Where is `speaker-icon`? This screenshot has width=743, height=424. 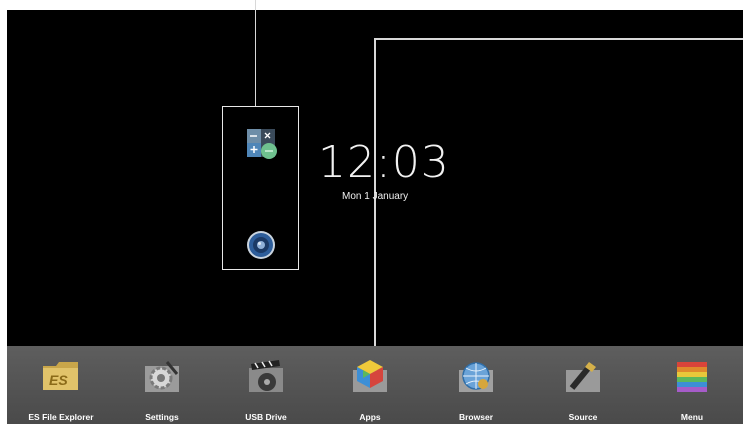 speaker-icon is located at coordinates (261, 245).